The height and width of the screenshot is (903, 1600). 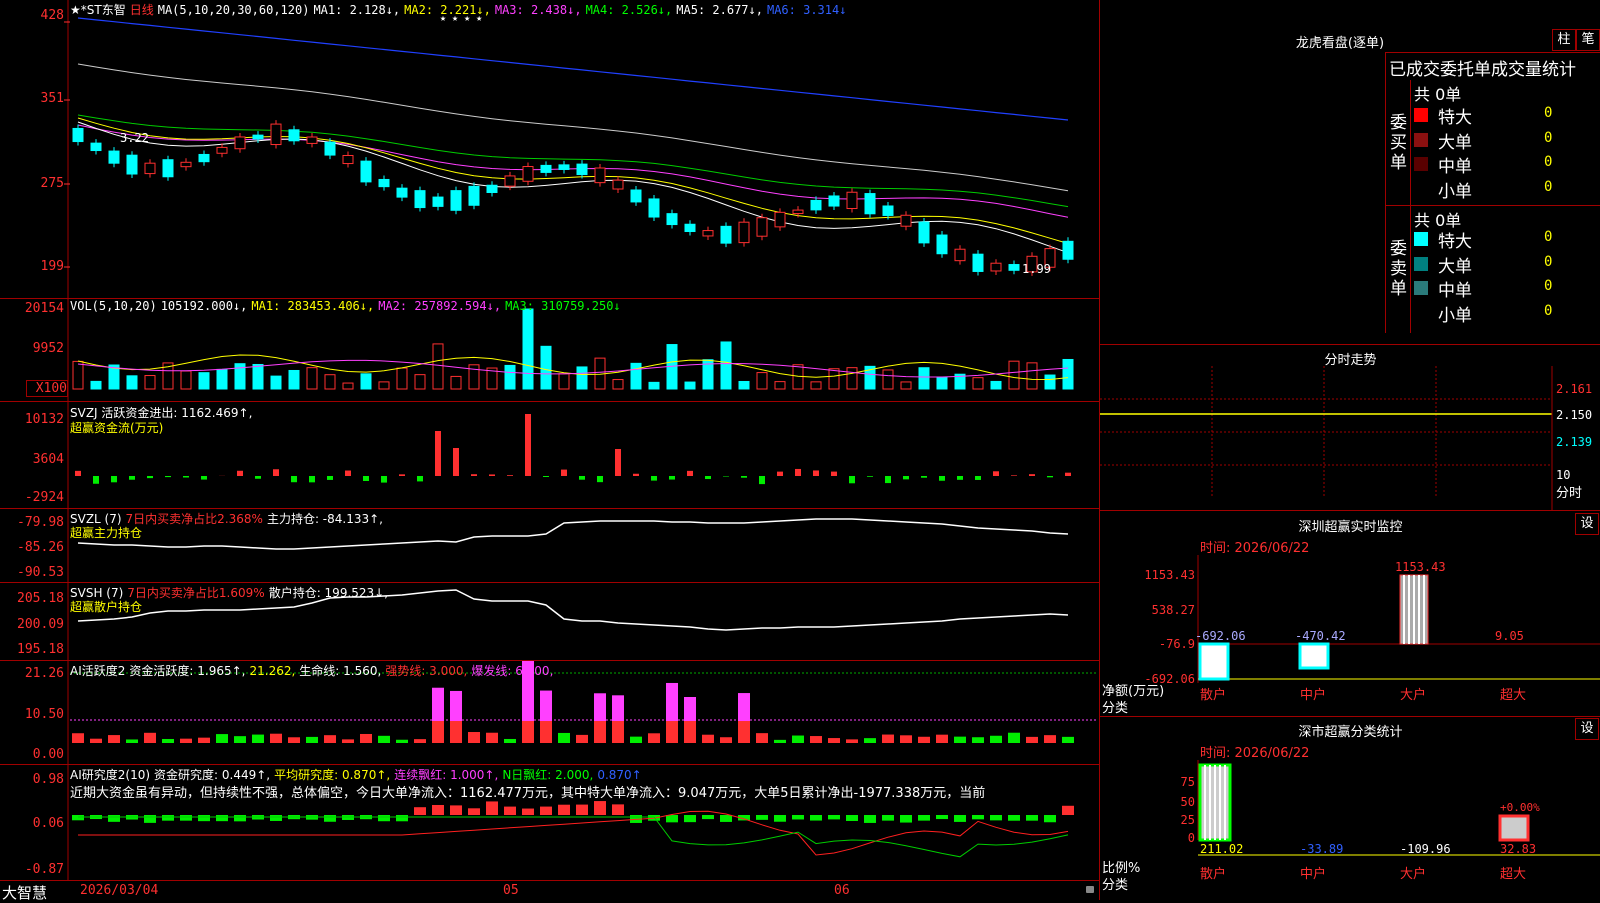 I want to click on bottom-date-axis: 大智慧 2026/03/04 05 06, so click(x=549, y=890).